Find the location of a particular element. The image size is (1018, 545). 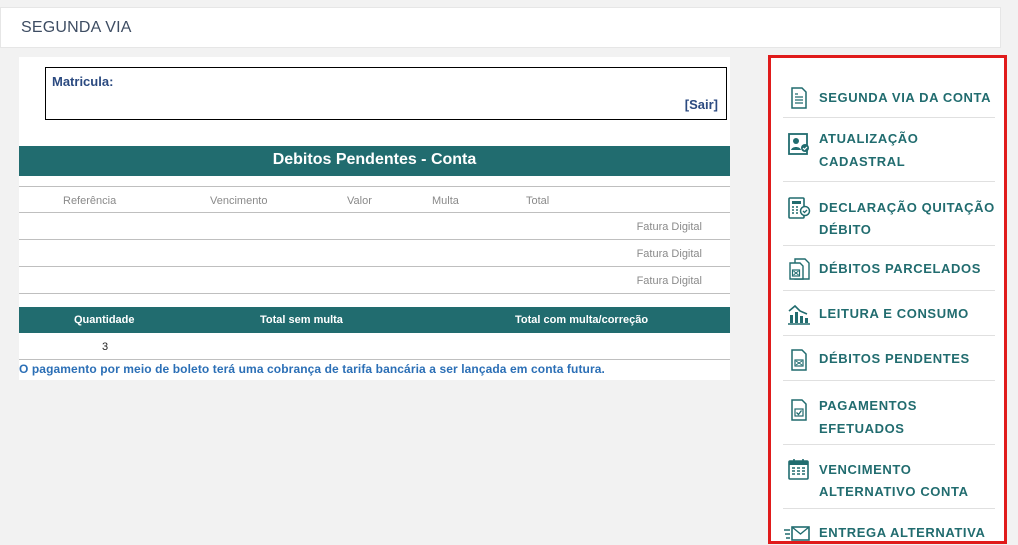

summary-row: 3 is located at coordinates (374, 346).